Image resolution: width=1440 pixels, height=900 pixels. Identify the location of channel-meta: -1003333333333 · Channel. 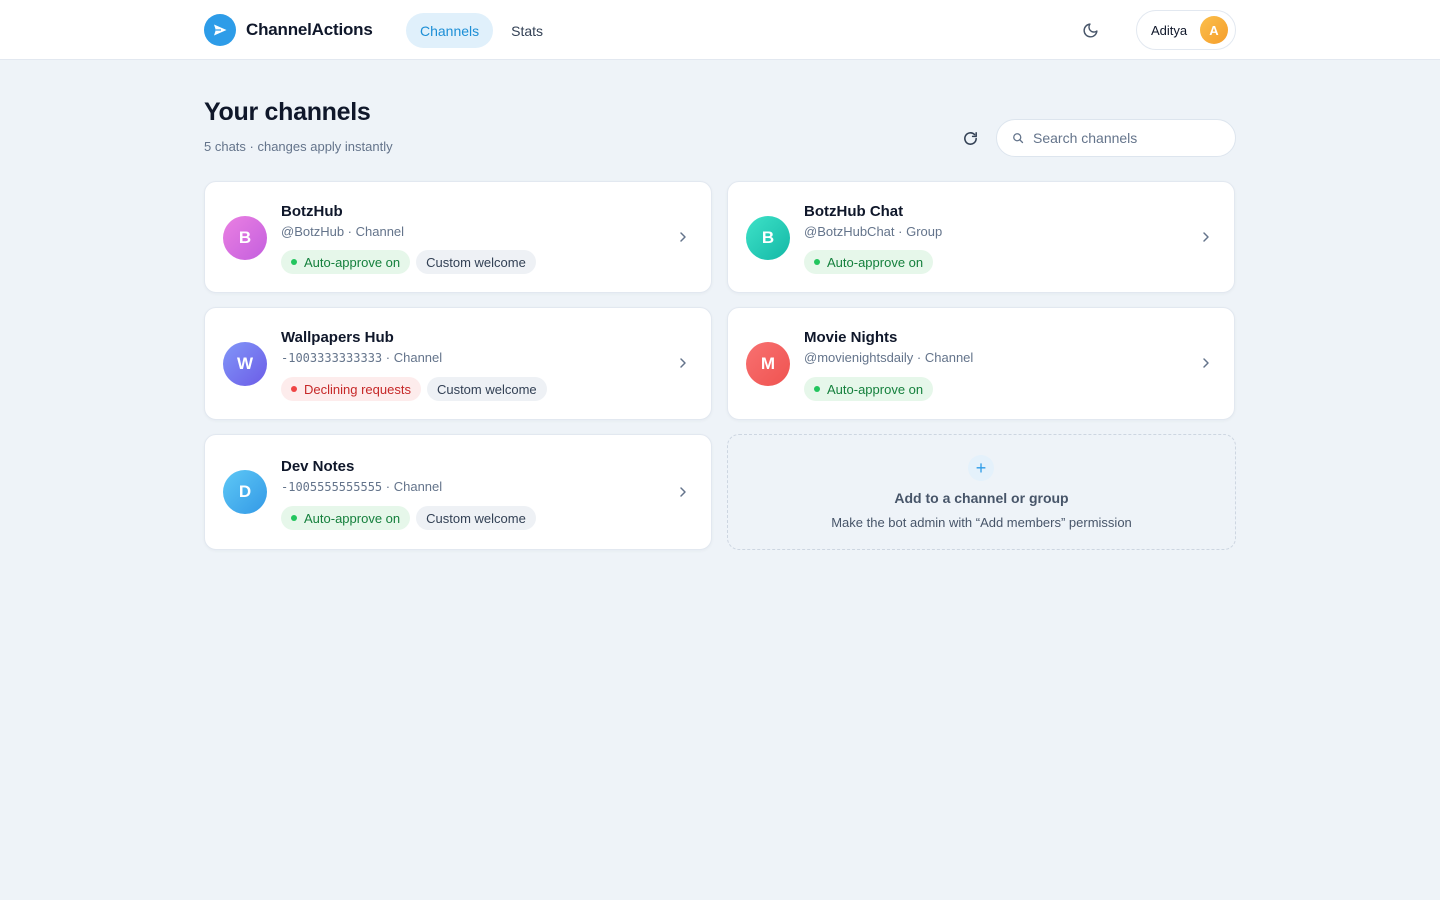
(362, 357).